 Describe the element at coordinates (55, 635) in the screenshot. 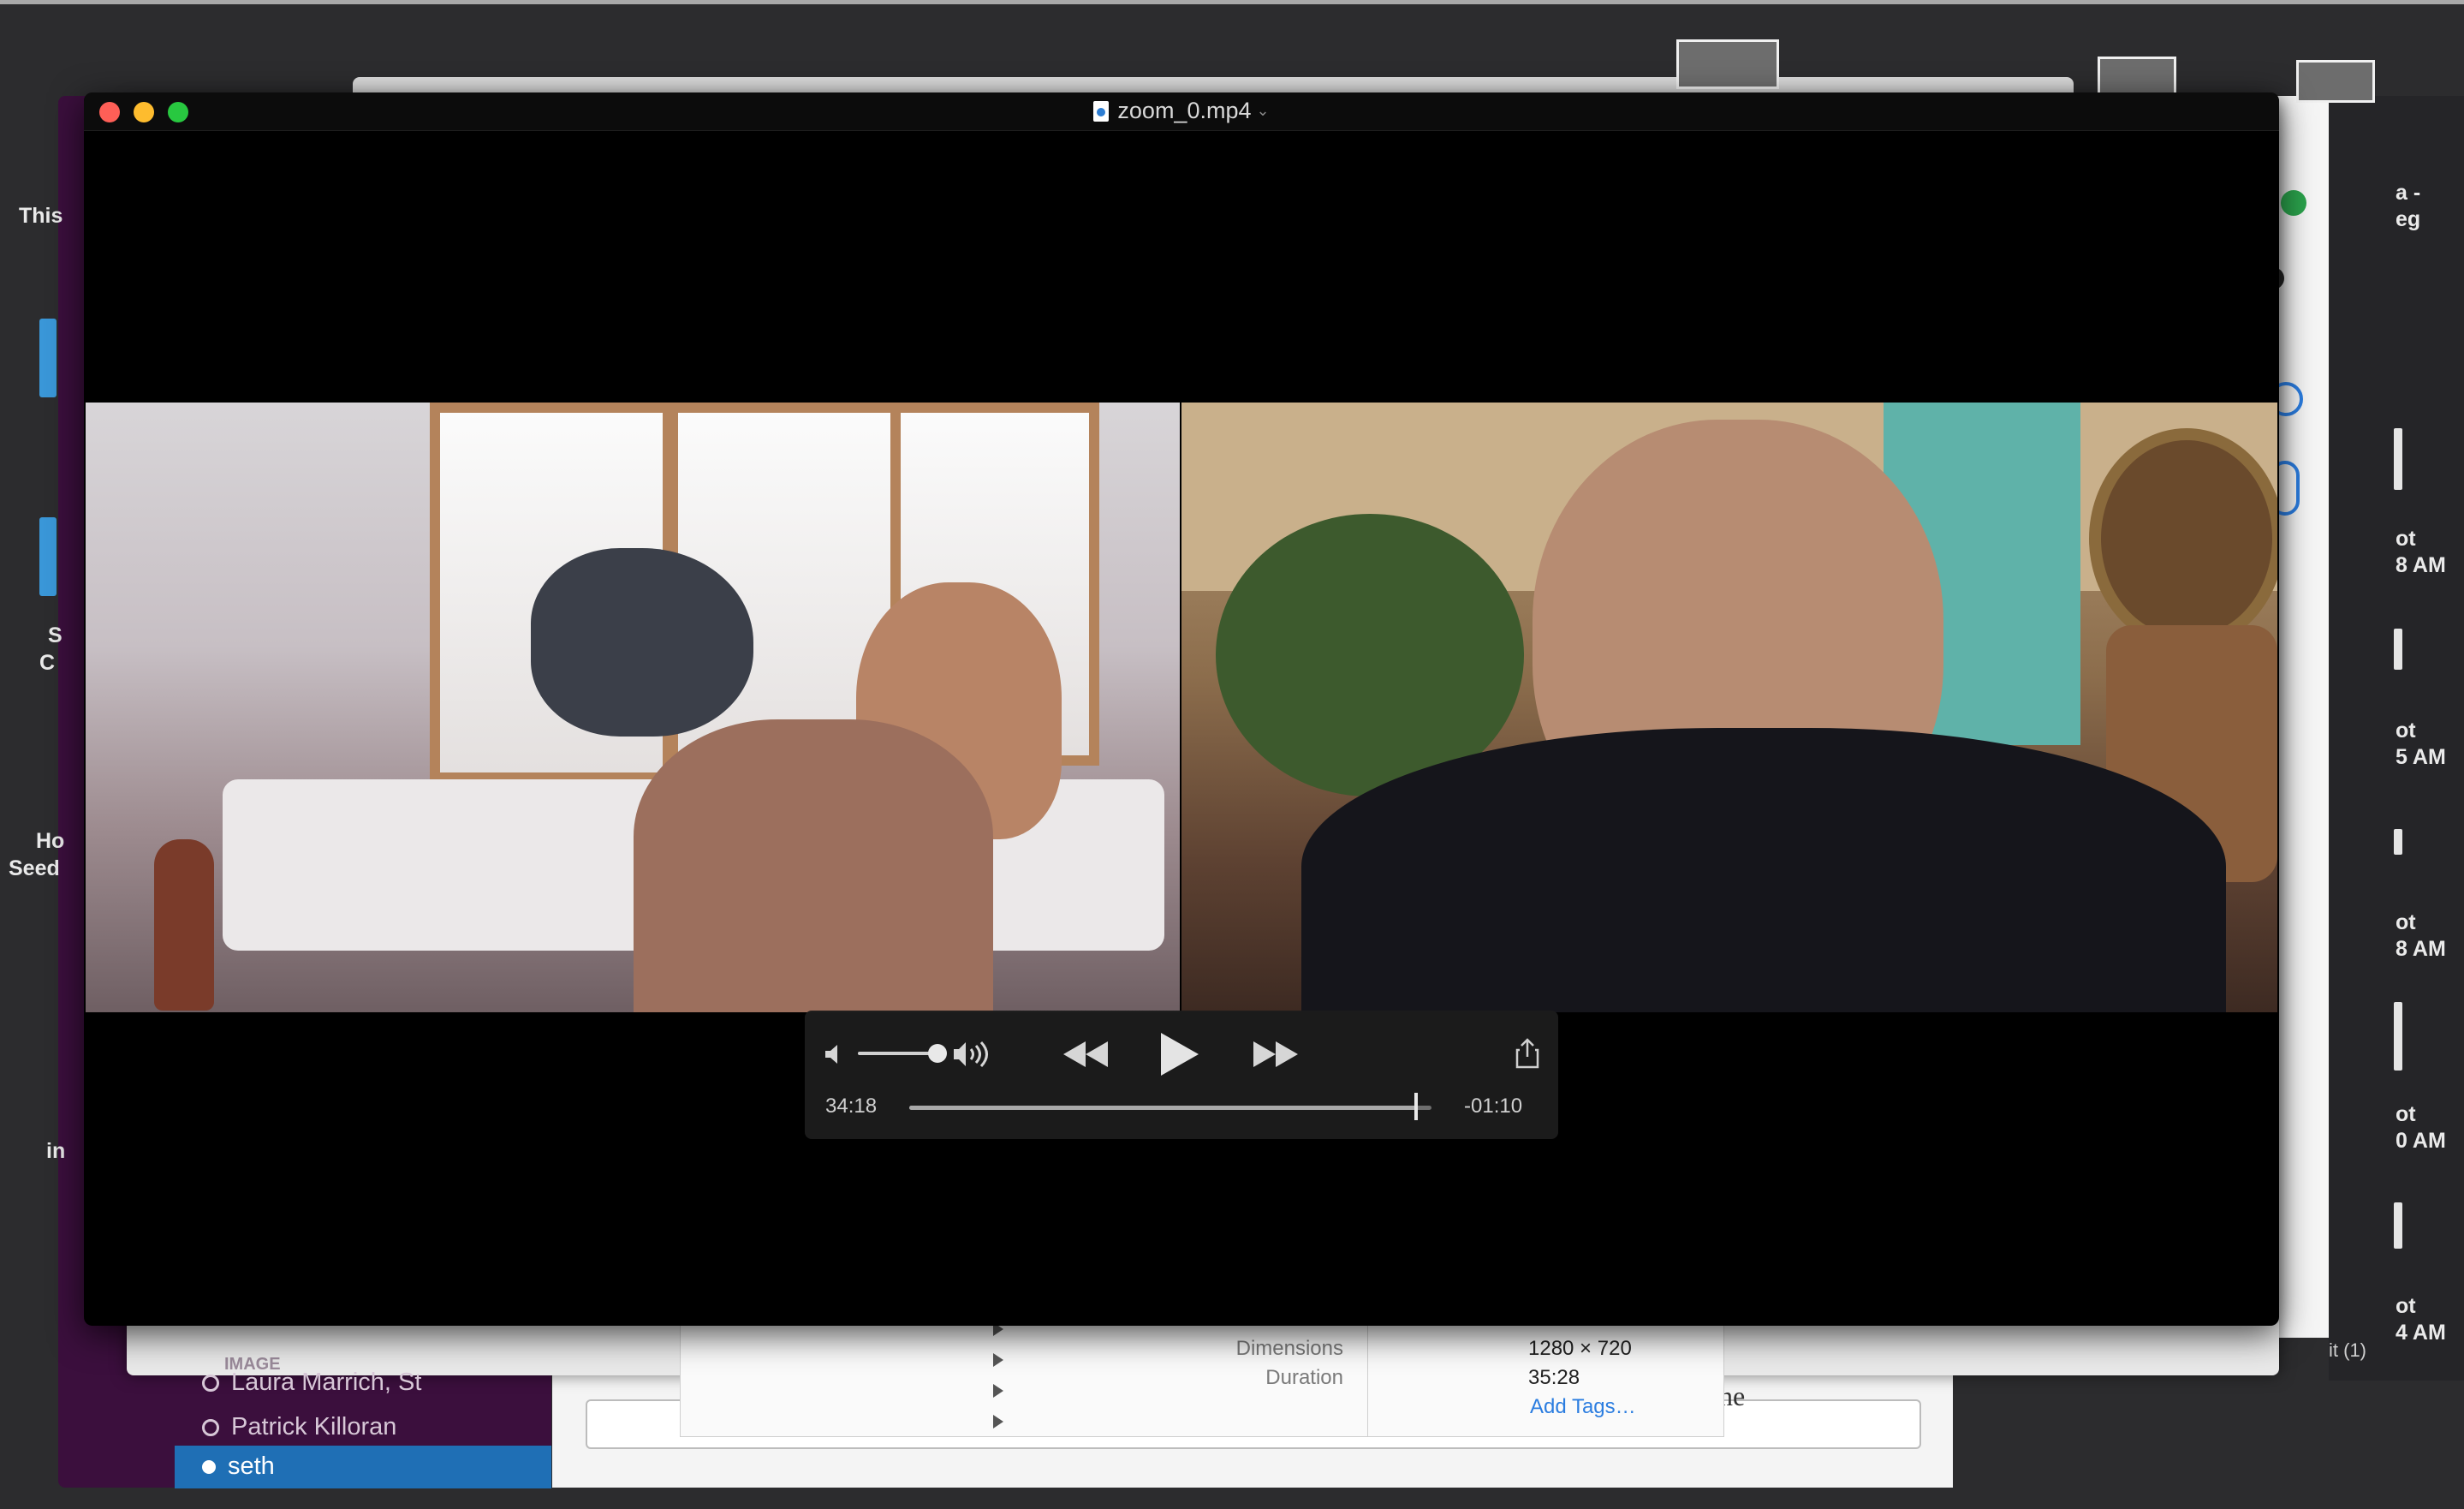

I see `desktop-label: S` at that location.